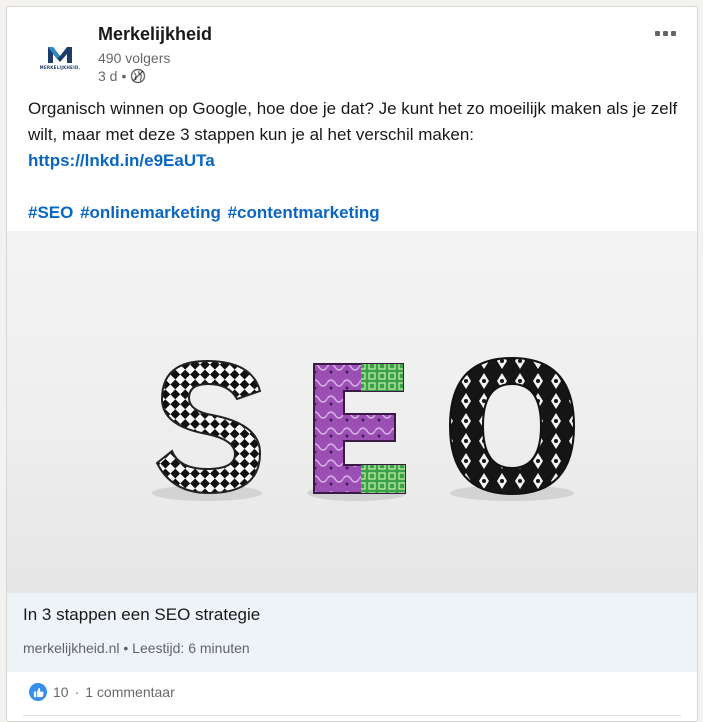  What do you see at coordinates (304, 212) in the screenshot?
I see `hashtag-contentmarketing: #contentmarketing` at bounding box center [304, 212].